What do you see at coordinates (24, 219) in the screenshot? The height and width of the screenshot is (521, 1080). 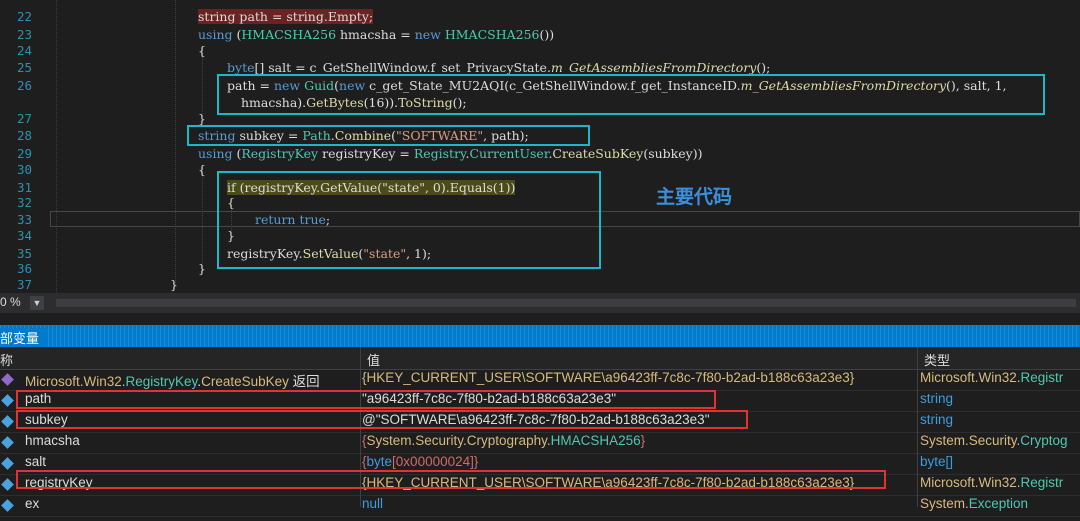 I see `line-number: 33` at bounding box center [24, 219].